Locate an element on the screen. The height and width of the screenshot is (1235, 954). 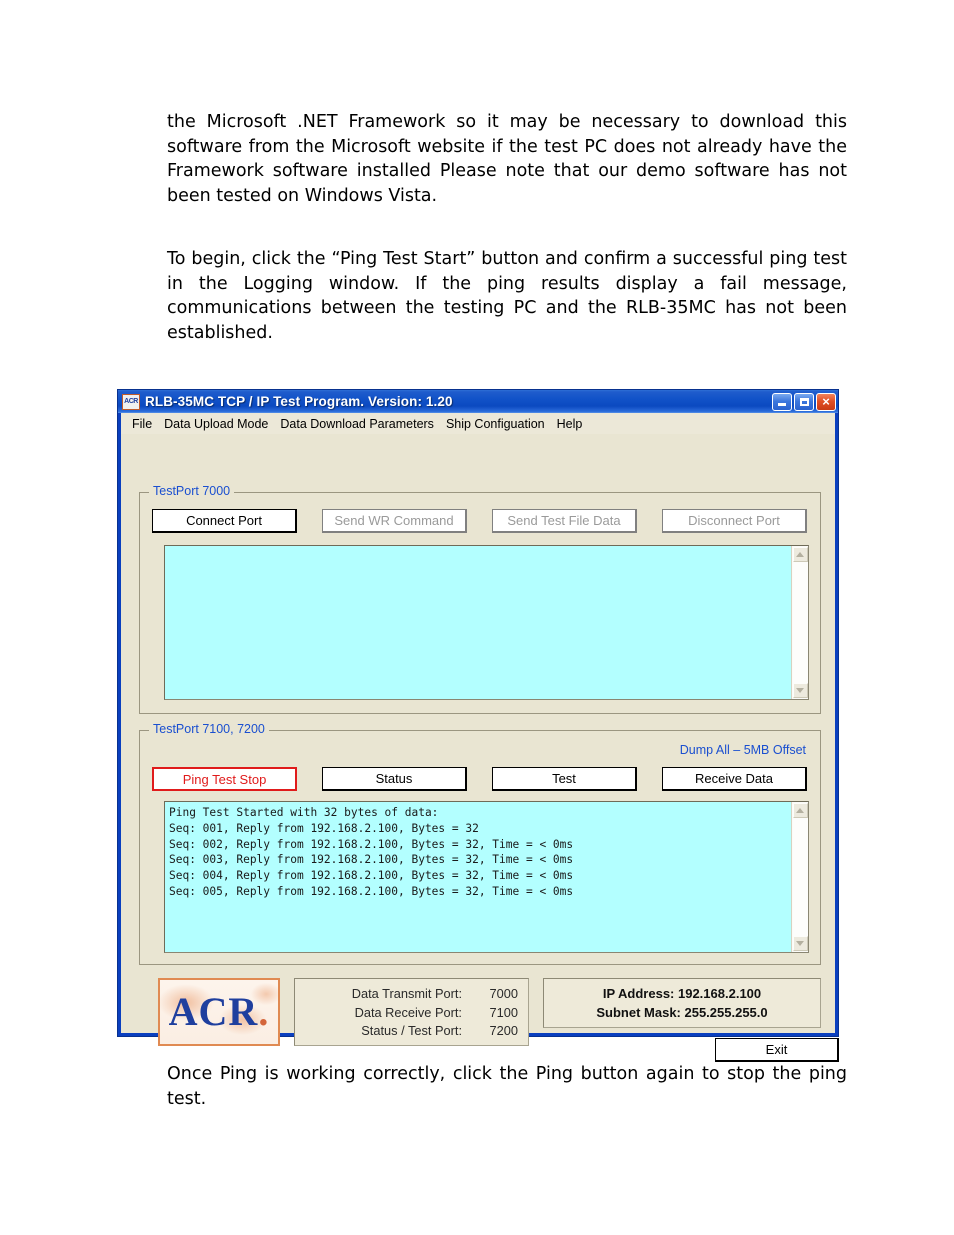
data-receive-port-value: 7100 is located at coordinates (503, 1012).